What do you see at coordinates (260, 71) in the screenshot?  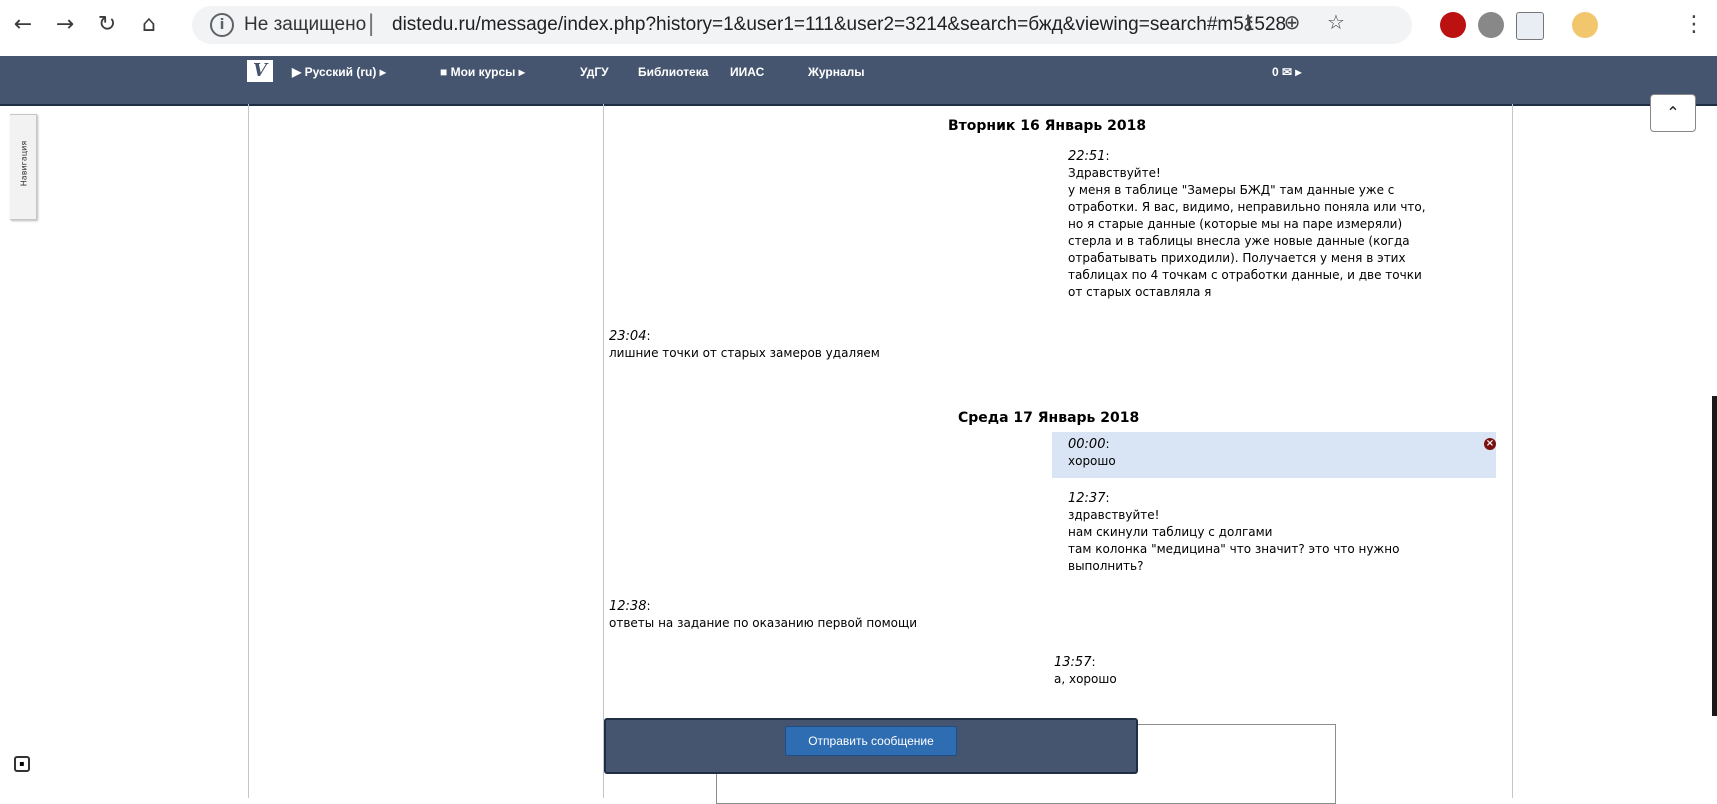 I see `site-logo: V` at bounding box center [260, 71].